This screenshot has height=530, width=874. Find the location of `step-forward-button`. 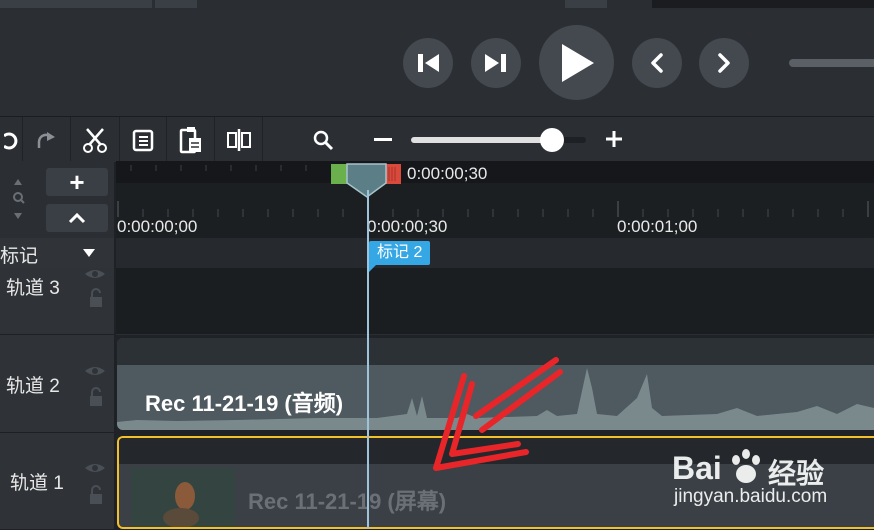

step-forward-button is located at coordinates (496, 63).